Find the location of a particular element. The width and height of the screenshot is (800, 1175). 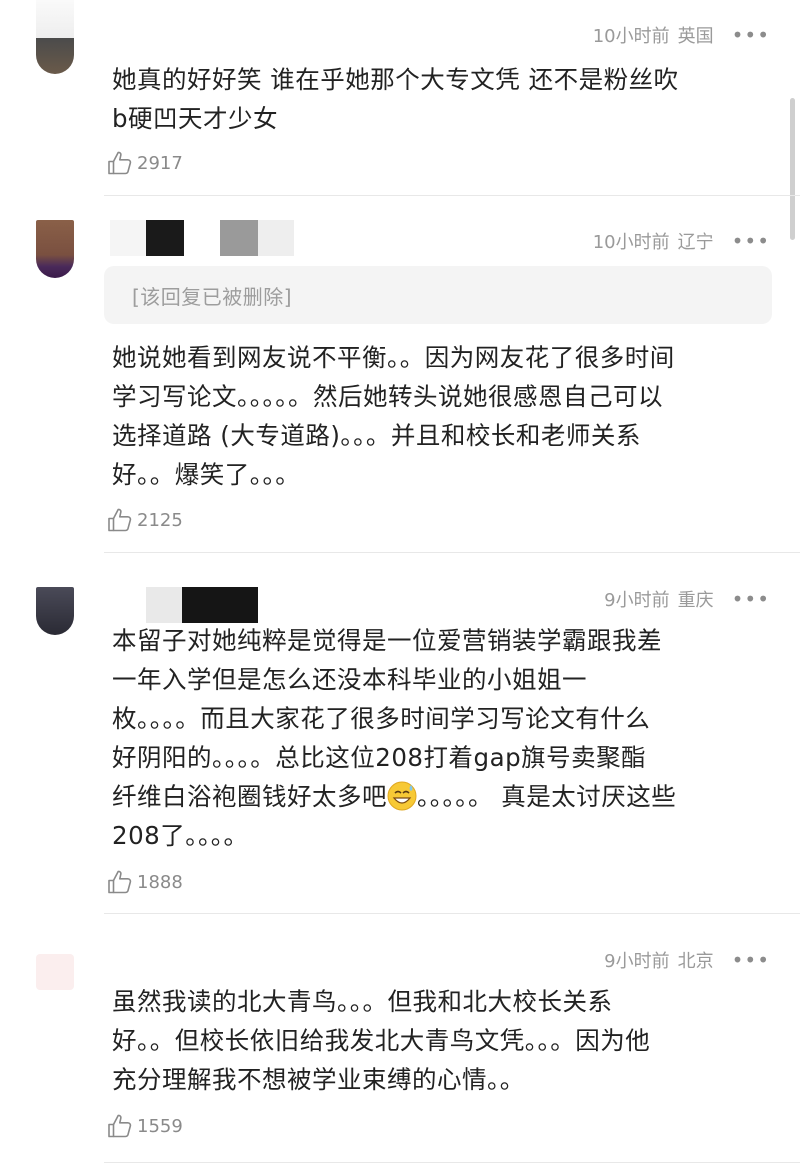

comment-text: 她真的好好笑 谁在乎她那个大专文凭 还不是粉丝吹 b硬凹天才少女 is located at coordinates (442, 99).